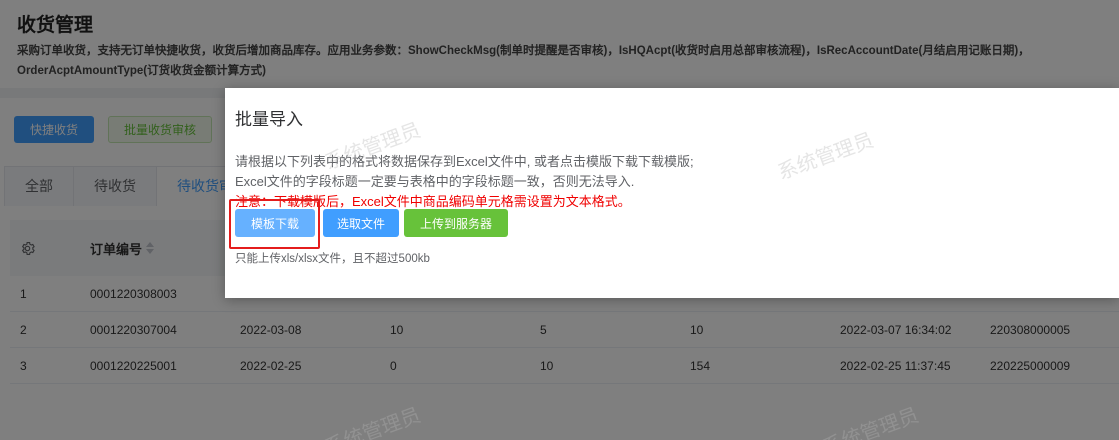 This screenshot has width=1119, height=440. What do you see at coordinates (274, 224) in the screenshot?
I see `annotation-highlight-box` at bounding box center [274, 224].